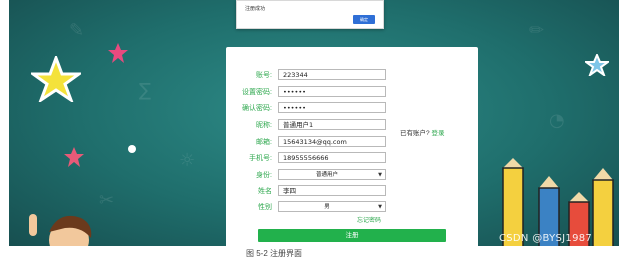  I want to click on email-label-row: 邮箱:, so click(249, 142).